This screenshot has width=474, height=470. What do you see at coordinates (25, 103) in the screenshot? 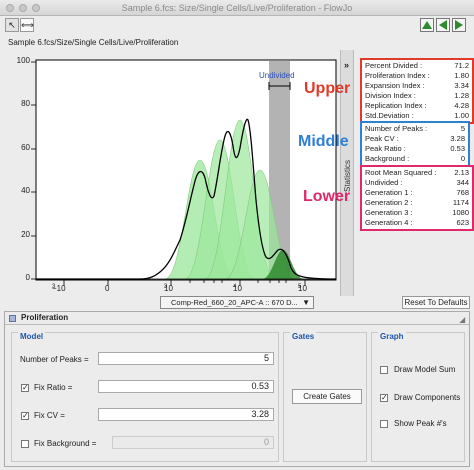
I see `y-tick-label: 80` at bounding box center [25, 103].